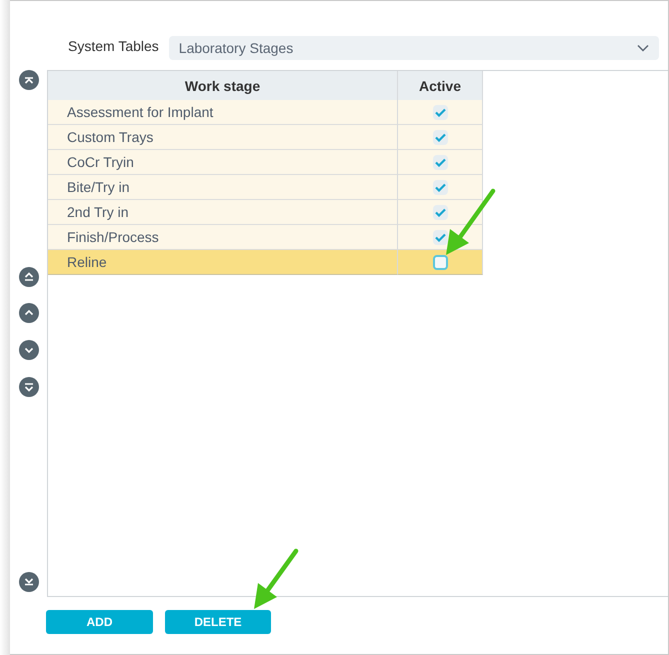 This screenshot has width=669, height=655. Describe the element at coordinates (440, 85) in the screenshot. I see `column-header: Active` at that location.